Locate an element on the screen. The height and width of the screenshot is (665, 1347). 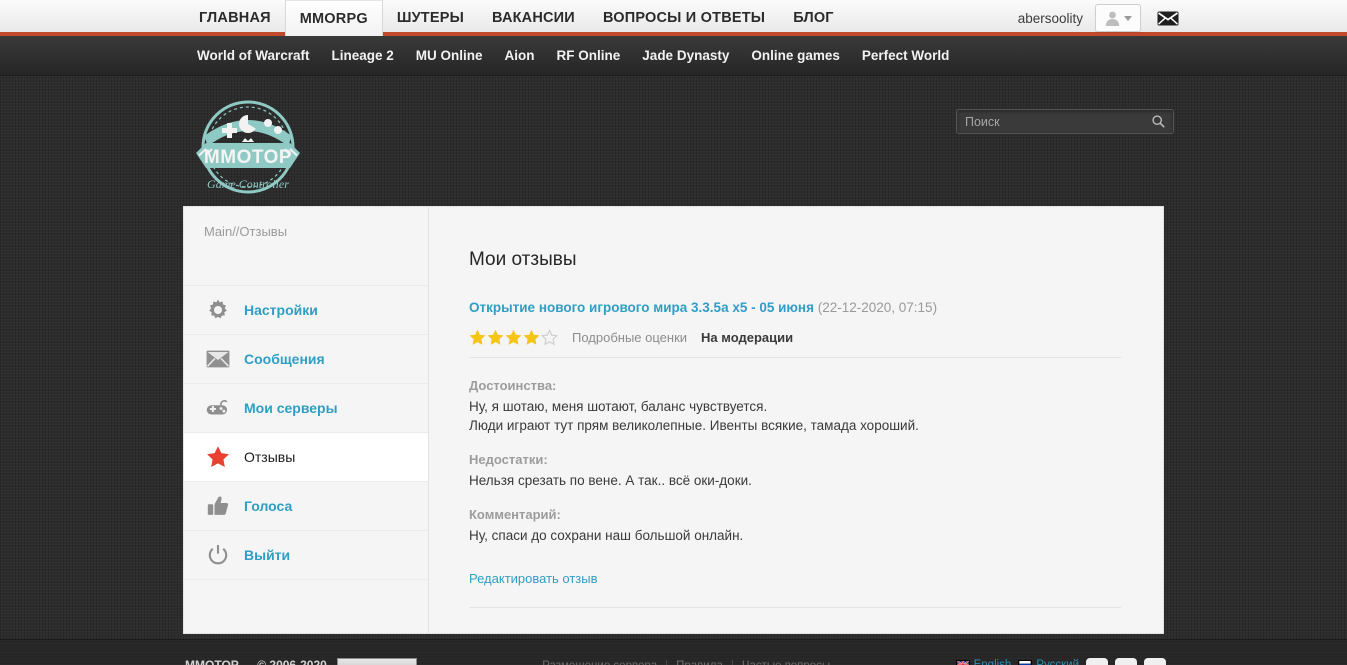
subnav-item-perfect-world: Perfect World is located at coordinates (906, 55).